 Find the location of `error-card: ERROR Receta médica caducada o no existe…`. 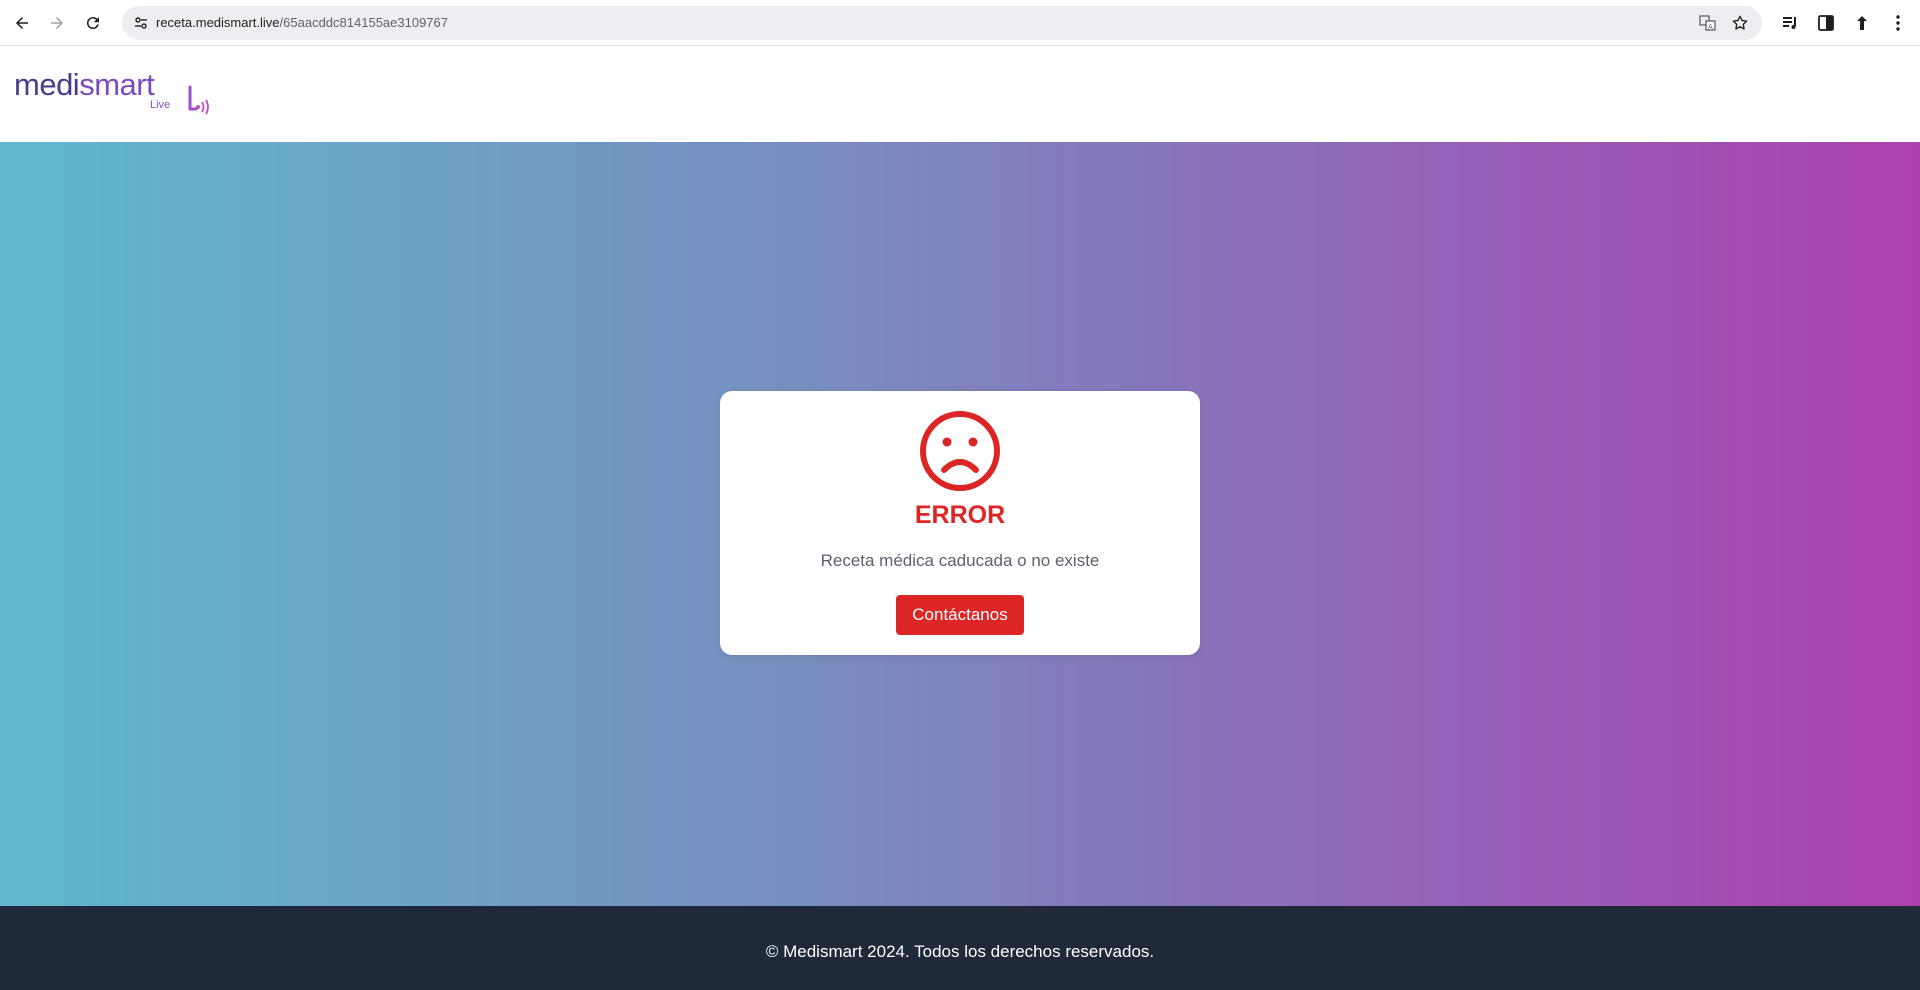

error-card: ERROR Receta médica caducada o no existe… is located at coordinates (960, 523).